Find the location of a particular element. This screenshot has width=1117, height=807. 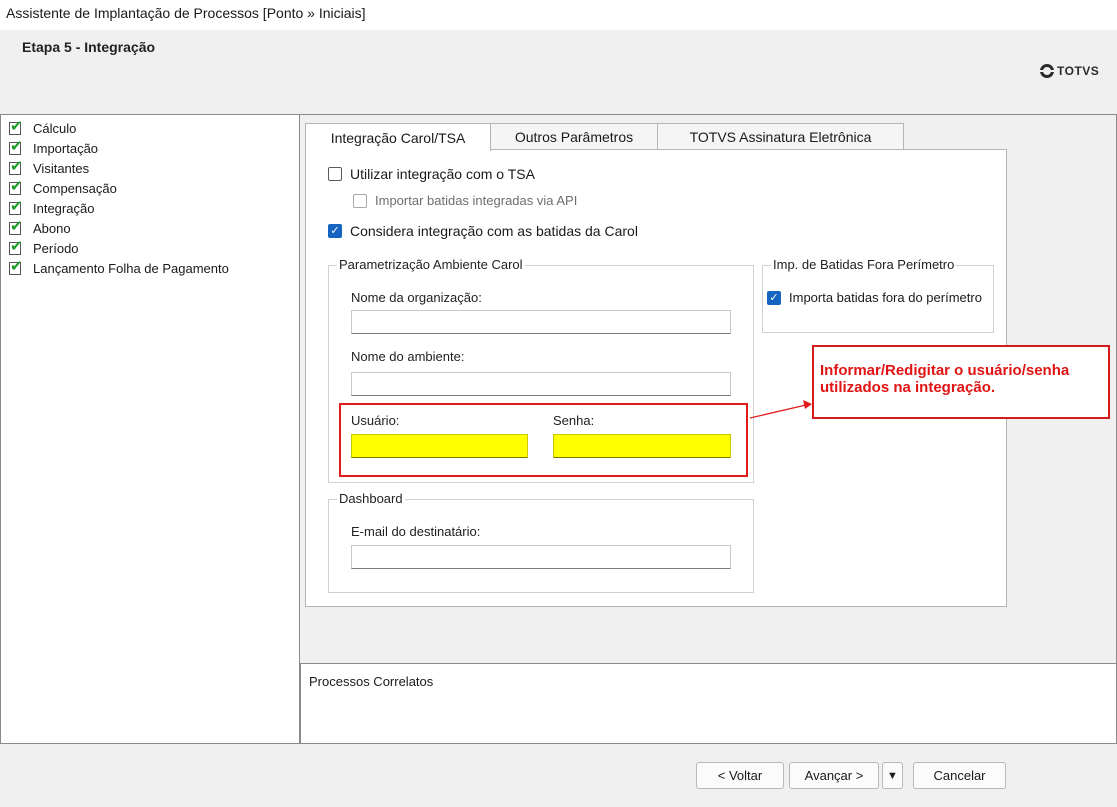

perimeter-checkbox: ✓ Importa batidas fora do perímetro is located at coordinates (874, 297).